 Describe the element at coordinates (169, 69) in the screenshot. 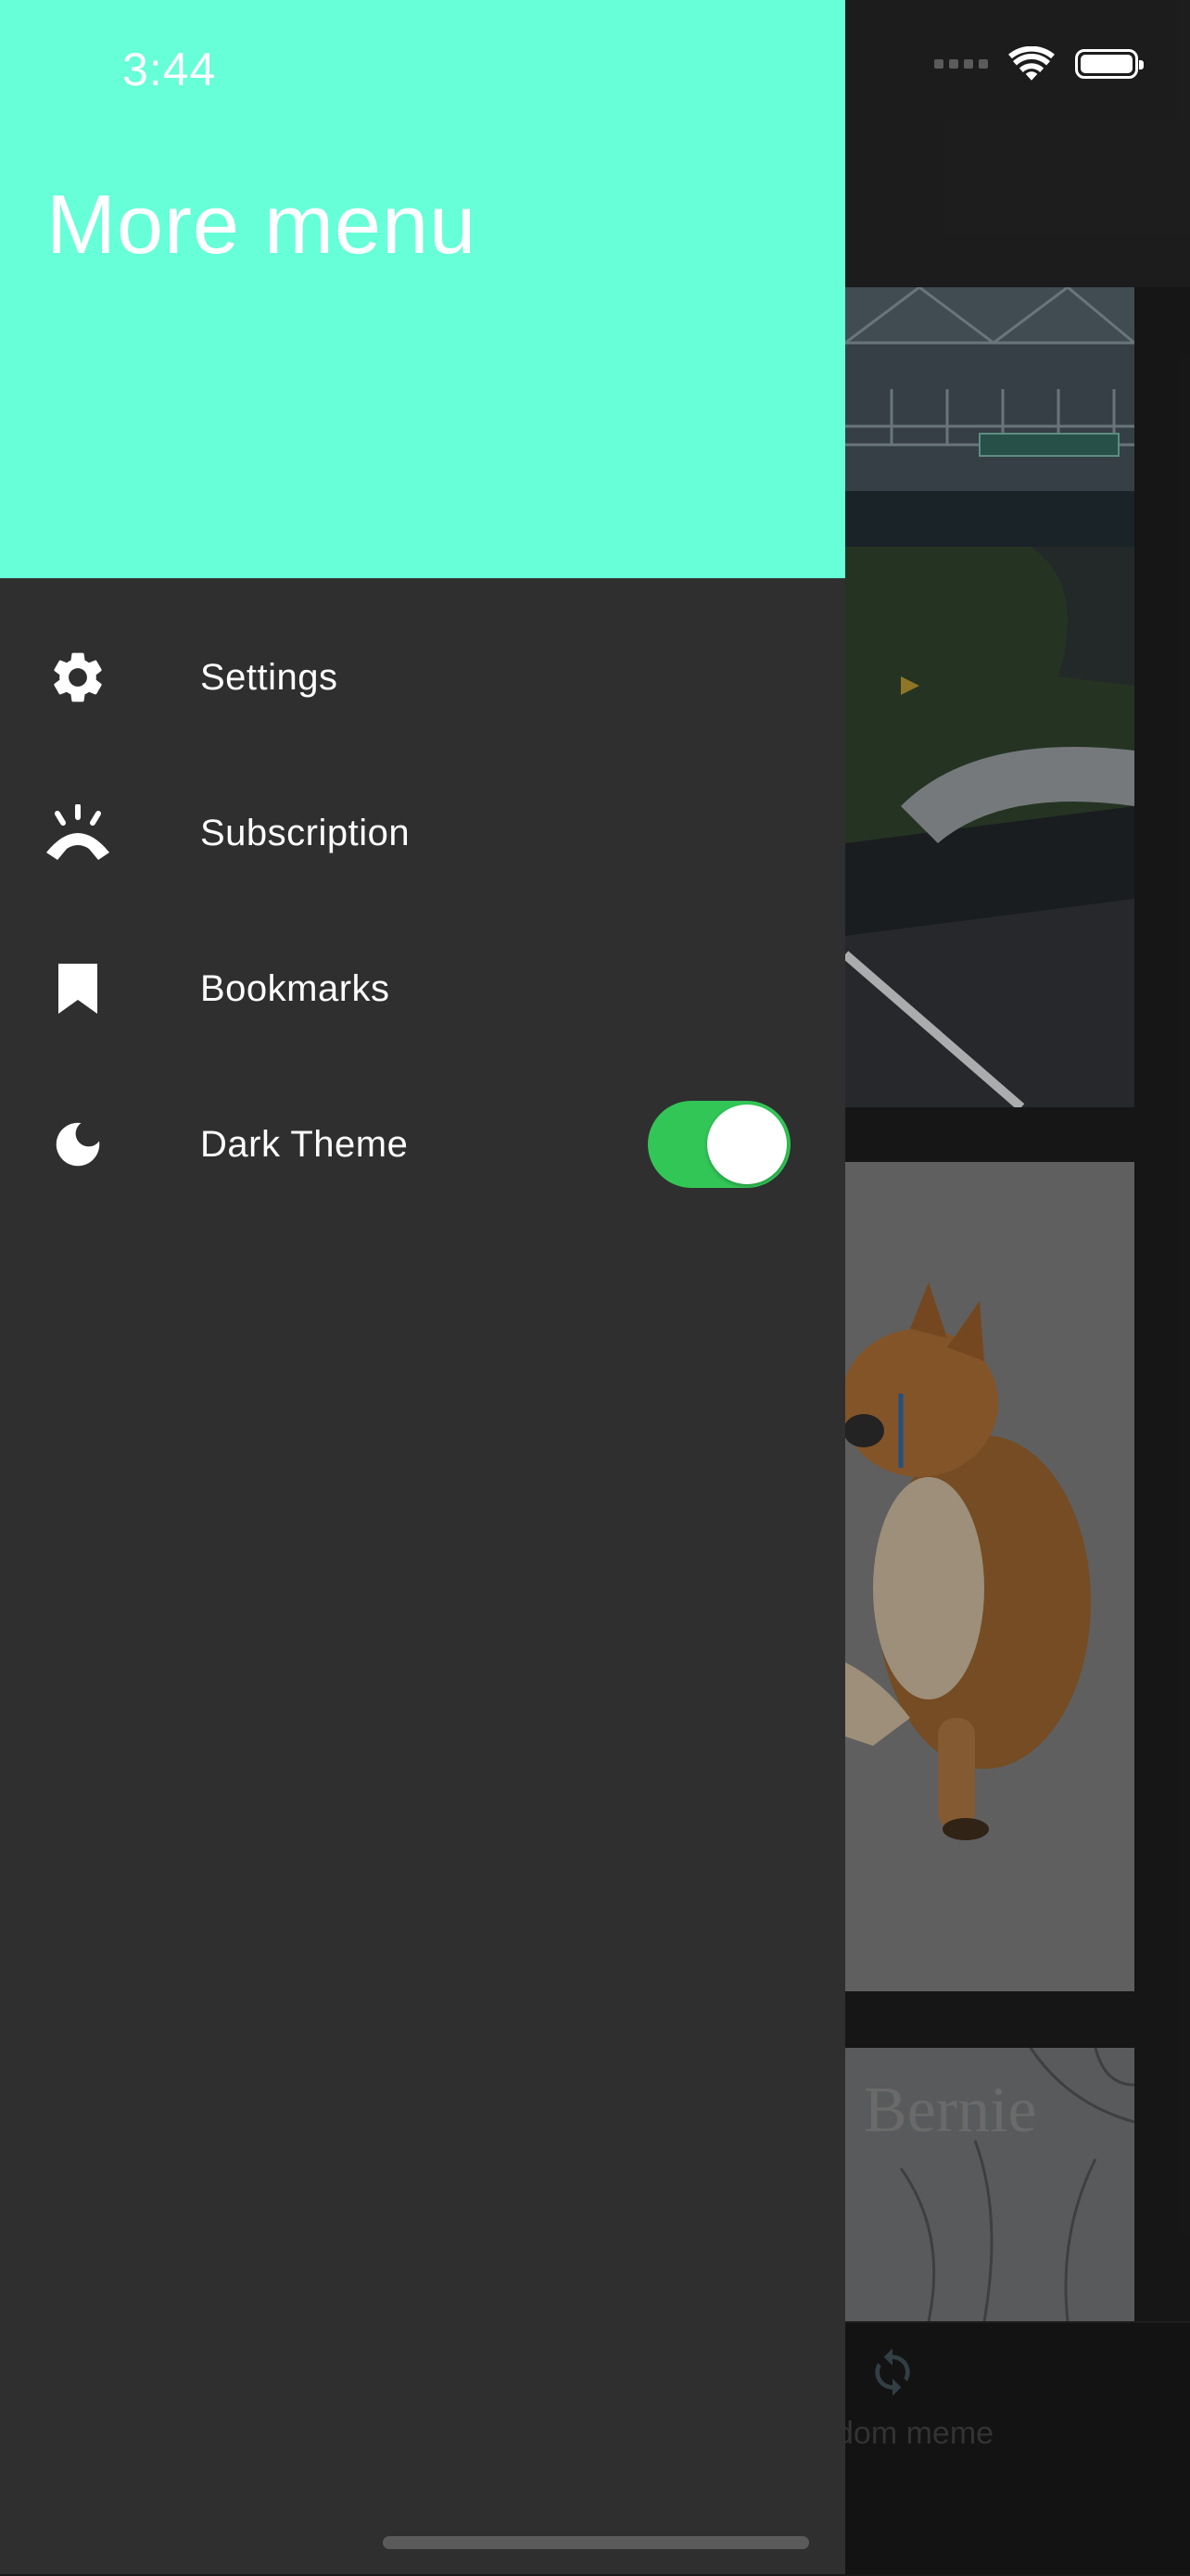

I see `status-time: 3:44` at that location.